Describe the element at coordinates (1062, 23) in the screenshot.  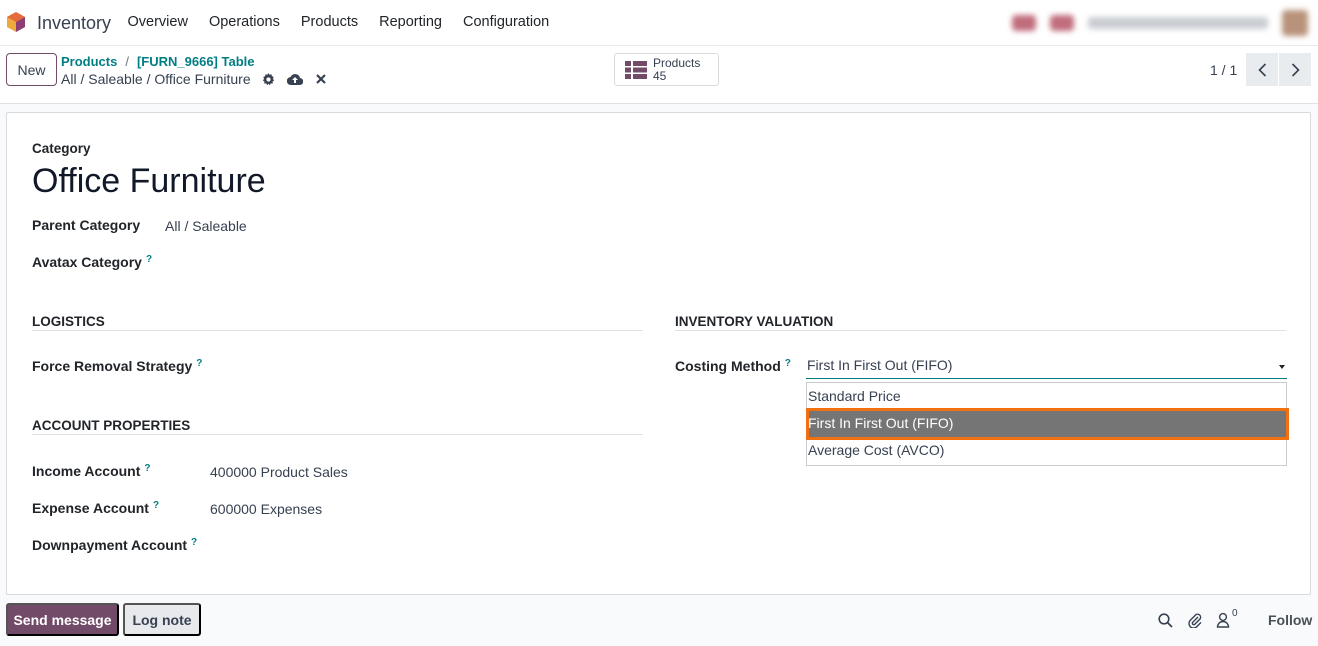
I see `messaging-icon` at that location.